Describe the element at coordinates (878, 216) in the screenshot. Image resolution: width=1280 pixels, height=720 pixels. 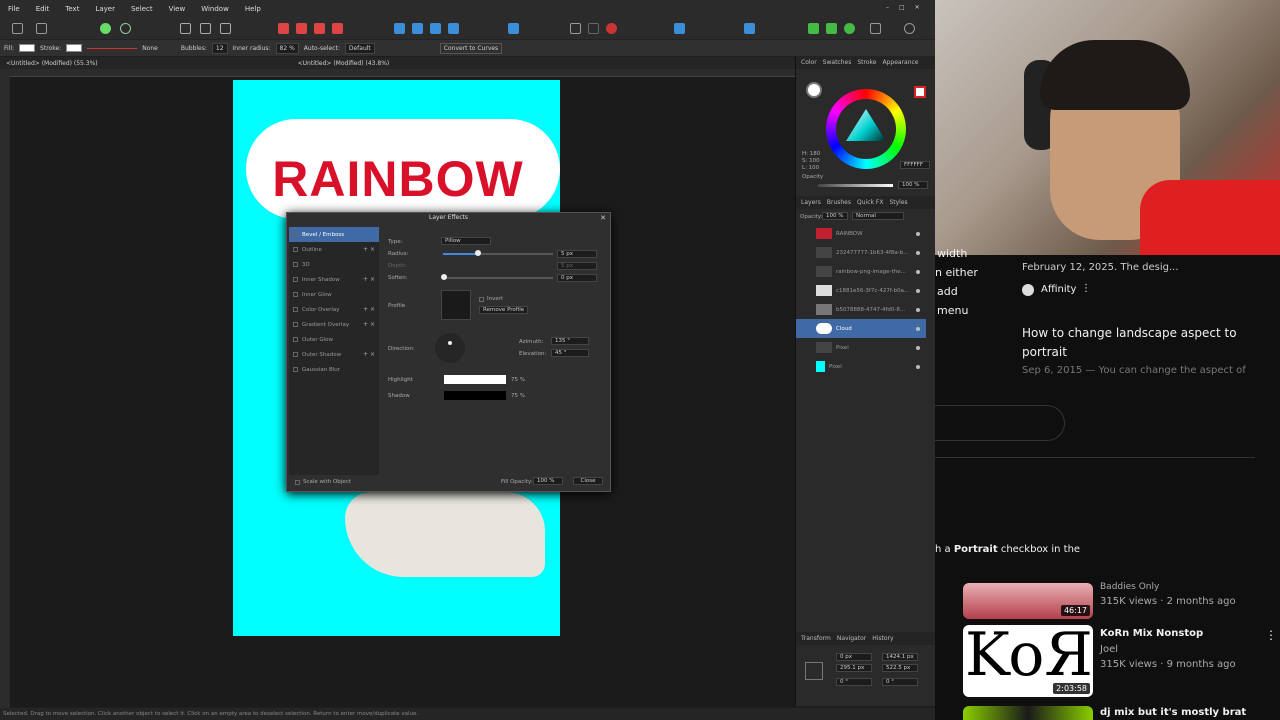
I see `blend-mode-dropdown: Normal` at that location.